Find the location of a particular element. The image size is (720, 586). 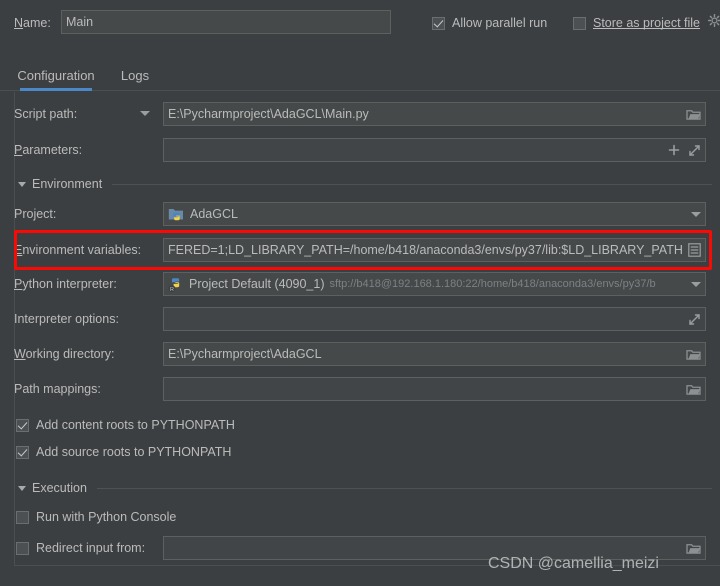

tab-configuration: Configuration is located at coordinates (56, 75).